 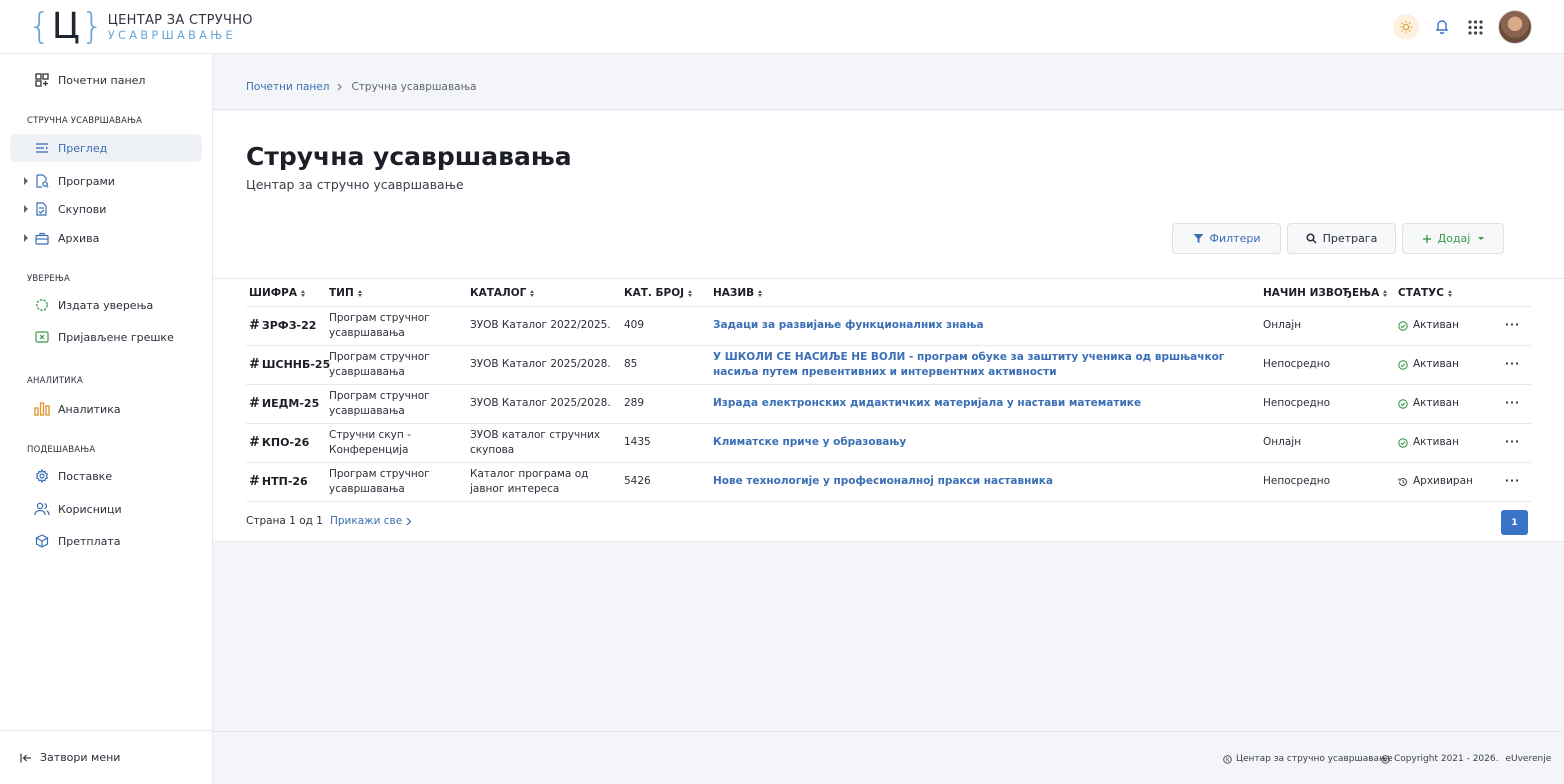 I want to click on section-label-trainings: СТРУЧНА УСАВРШАВАЊА, so click(x=85, y=121).